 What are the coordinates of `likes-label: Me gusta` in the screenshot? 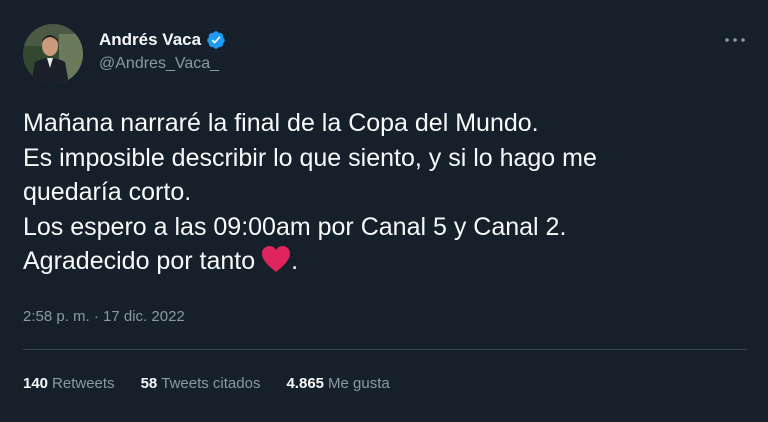 It's located at (359, 383).